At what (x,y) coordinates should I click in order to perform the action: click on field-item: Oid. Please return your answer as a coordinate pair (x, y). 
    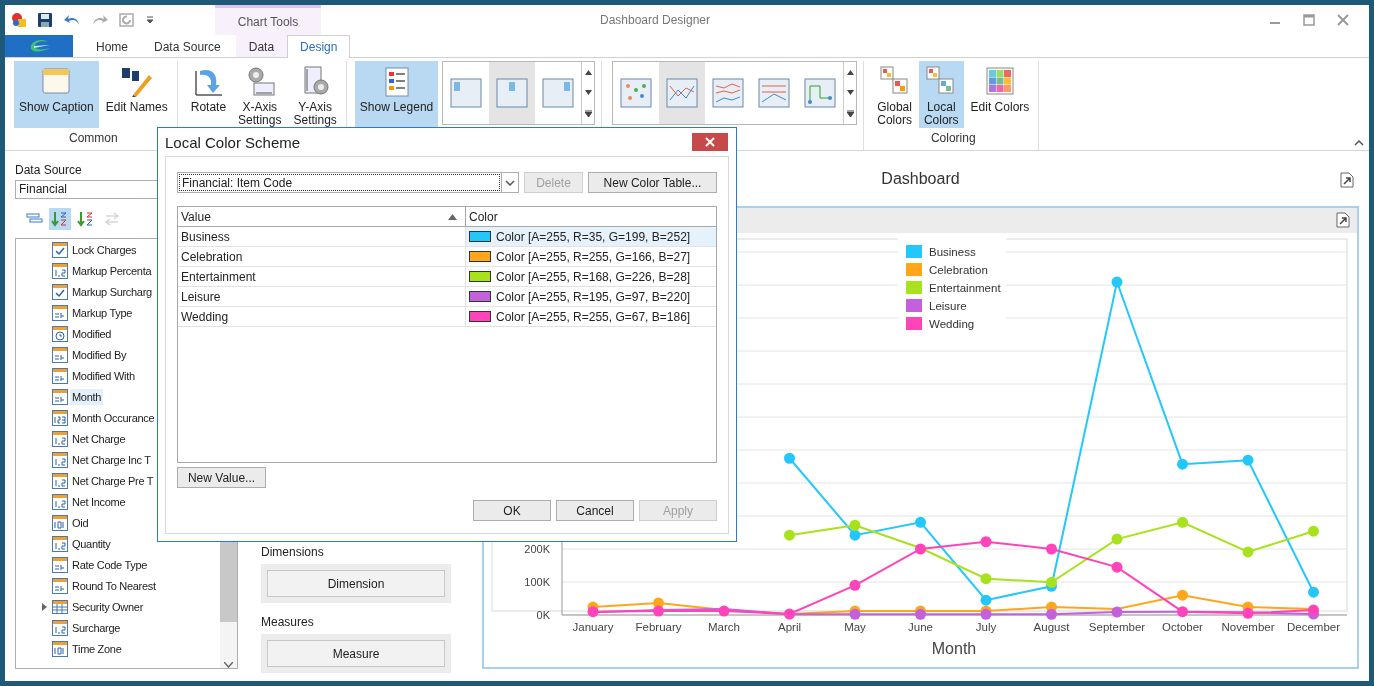
    Looking at the image, I should click on (80, 522).